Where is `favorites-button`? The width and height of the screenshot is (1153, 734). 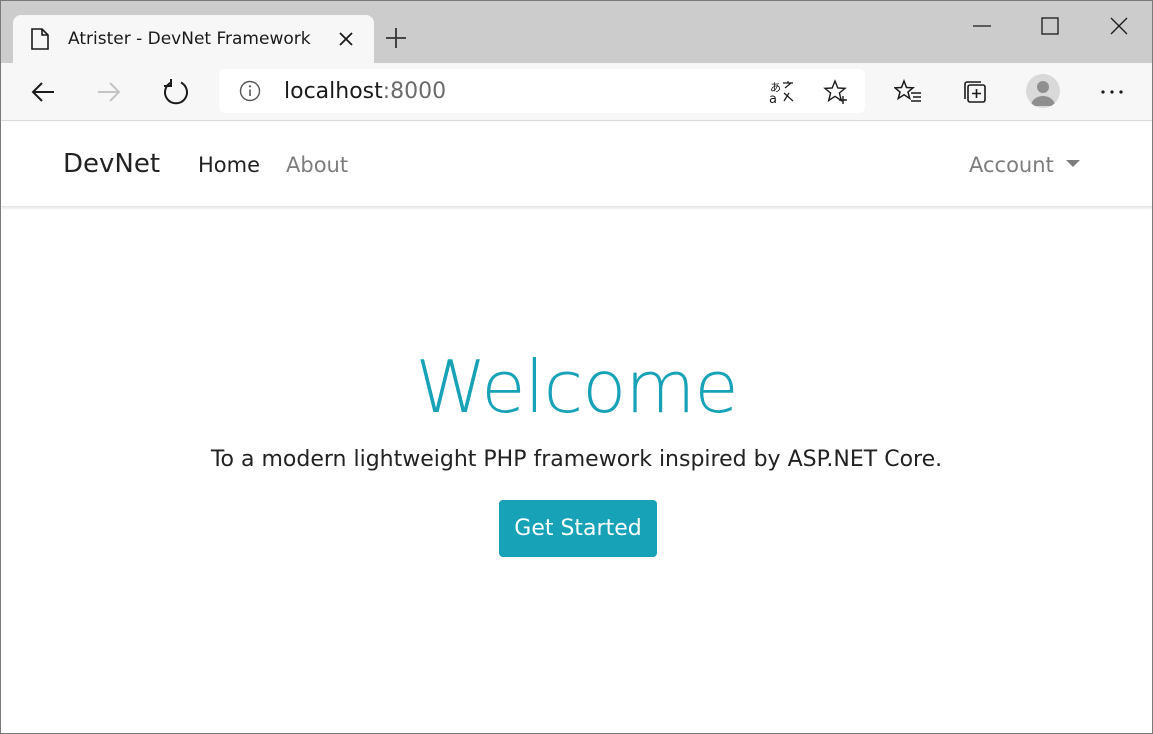 favorites-button is located at coordinates (908, 92).